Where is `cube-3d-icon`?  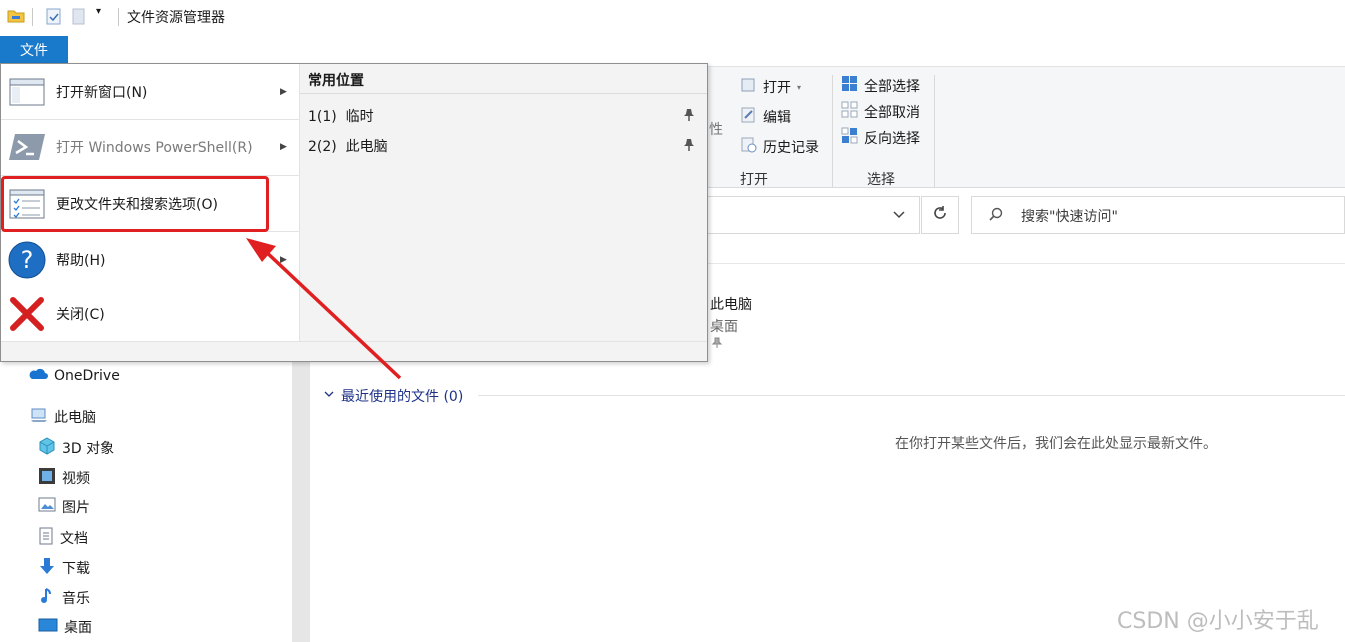 cube-3d-icon is located at coordinates (47, 448).